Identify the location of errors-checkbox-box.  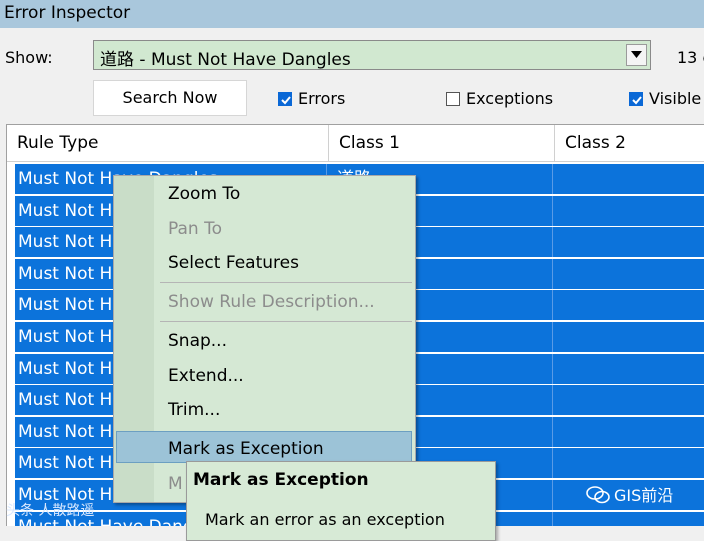
(285, 99).